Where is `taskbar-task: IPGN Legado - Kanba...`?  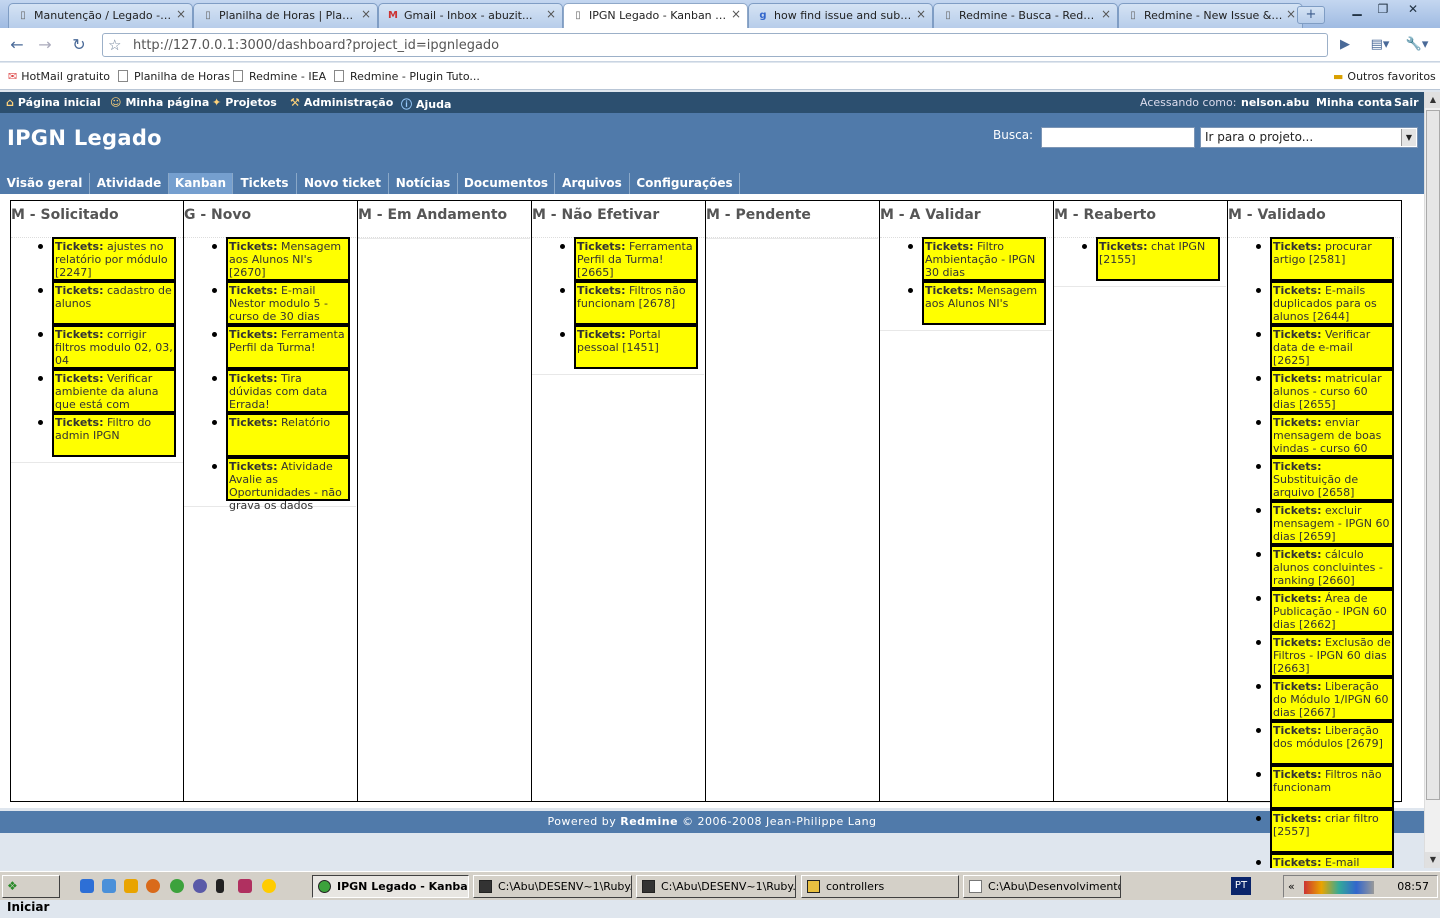 taskbar-task: IPGN Legado - Kanba... is located at coordinates (390, 886).